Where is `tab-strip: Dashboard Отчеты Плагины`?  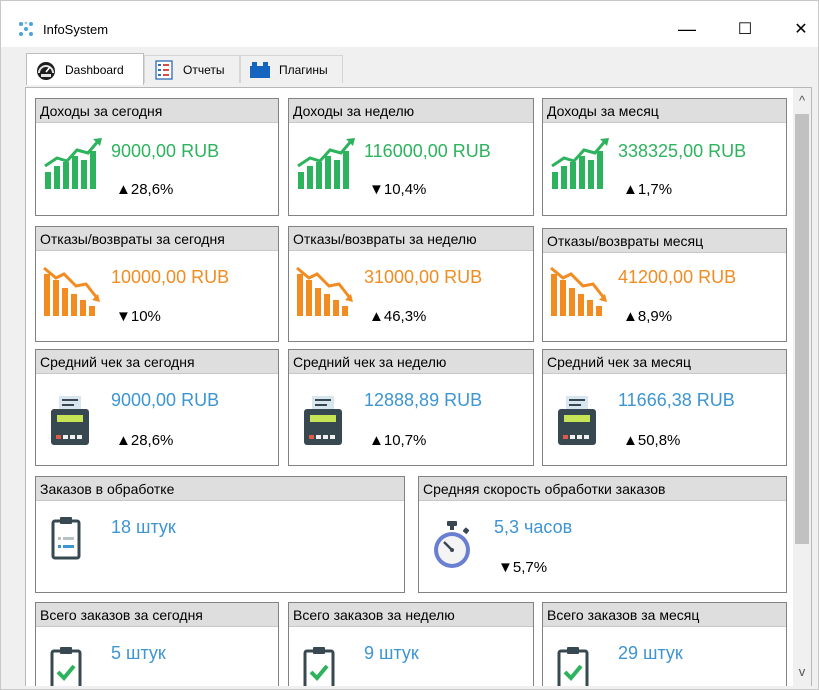 tab-strip: Dashboard Отчеты Плагины is located at coordinates (409, 68).